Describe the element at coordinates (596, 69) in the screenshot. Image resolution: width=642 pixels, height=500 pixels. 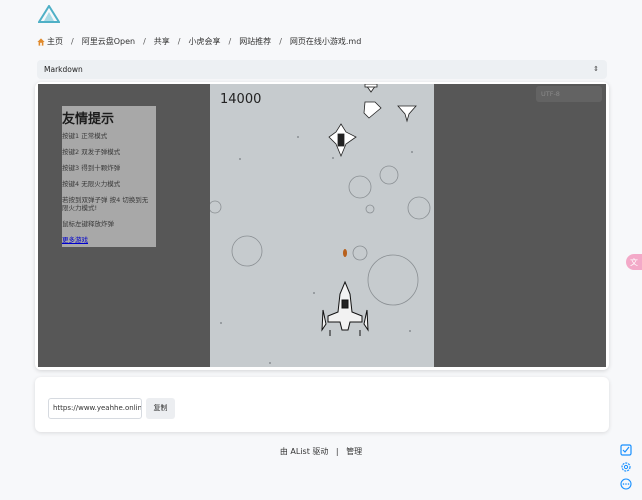
I see `chevron-updown-icon: ⇕` at that location.